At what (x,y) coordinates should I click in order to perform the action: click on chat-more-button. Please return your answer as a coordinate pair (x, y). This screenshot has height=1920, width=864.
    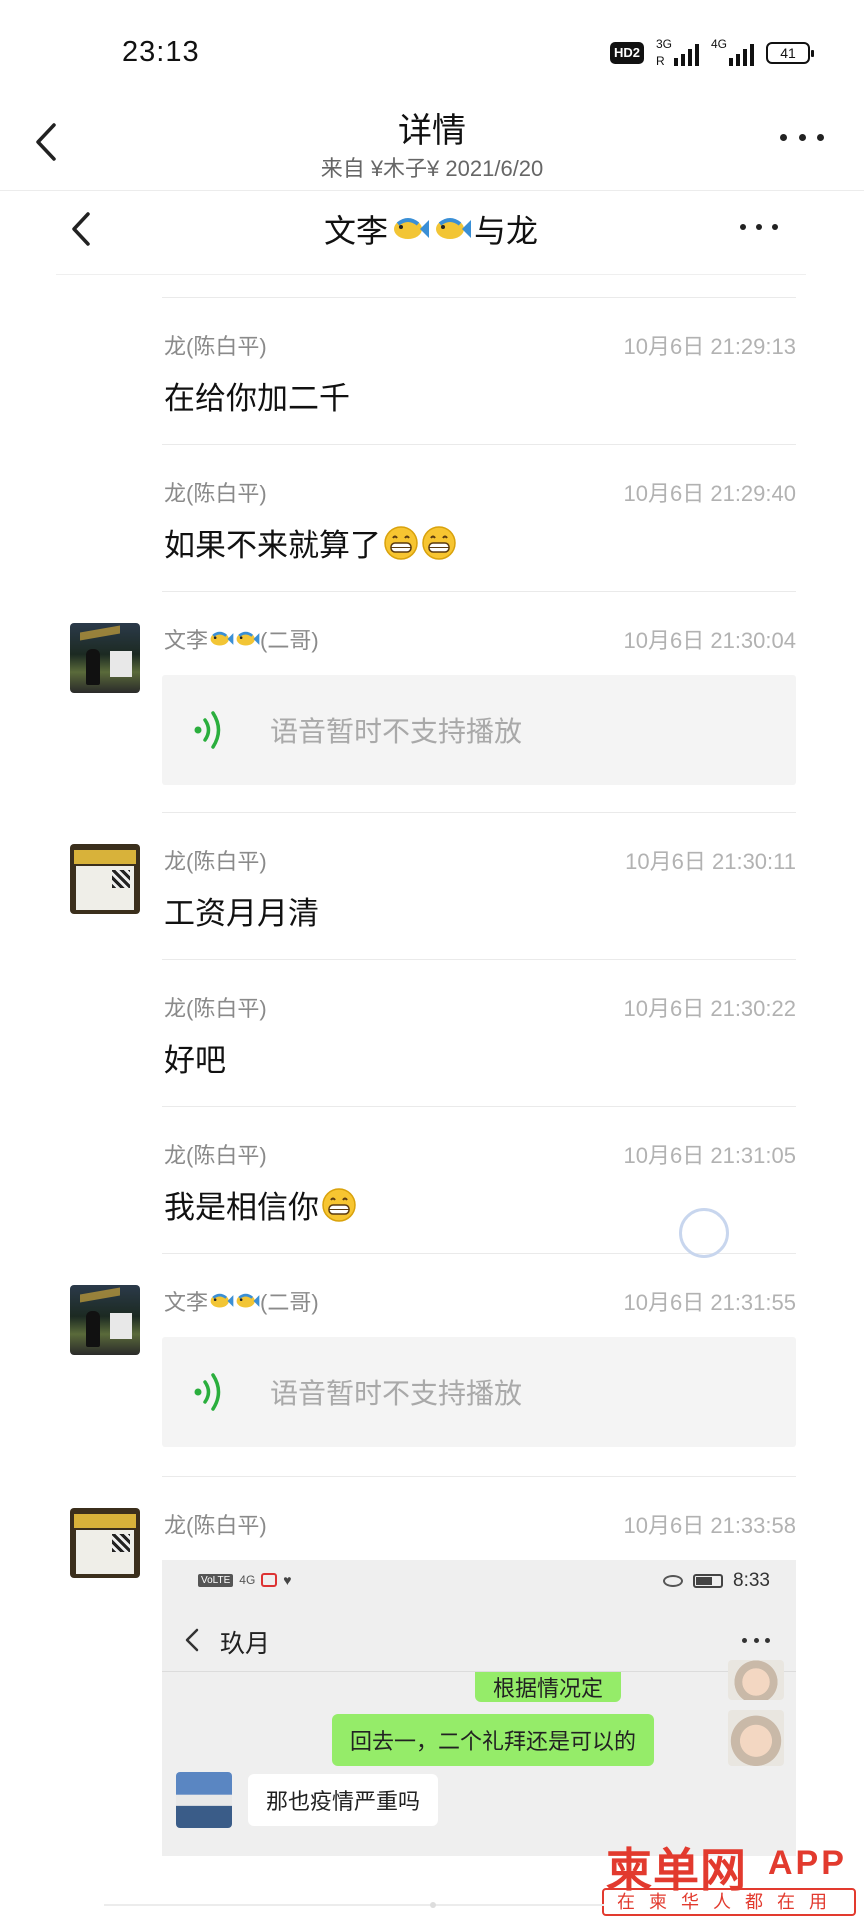
    Looking at the image, I should click on (759, 229).